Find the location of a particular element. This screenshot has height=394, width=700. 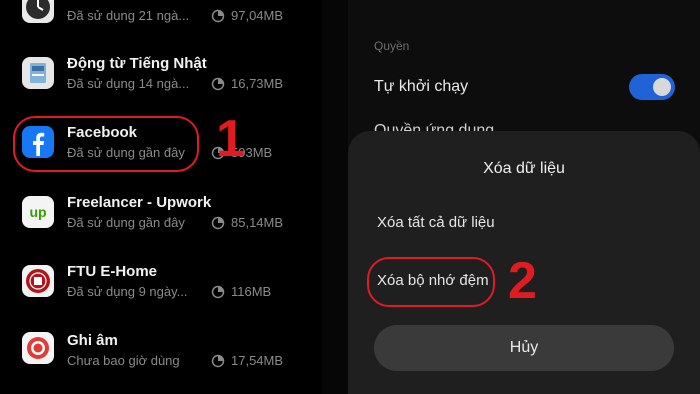

clear-cache-highlight is located at coordinates (431, 282).